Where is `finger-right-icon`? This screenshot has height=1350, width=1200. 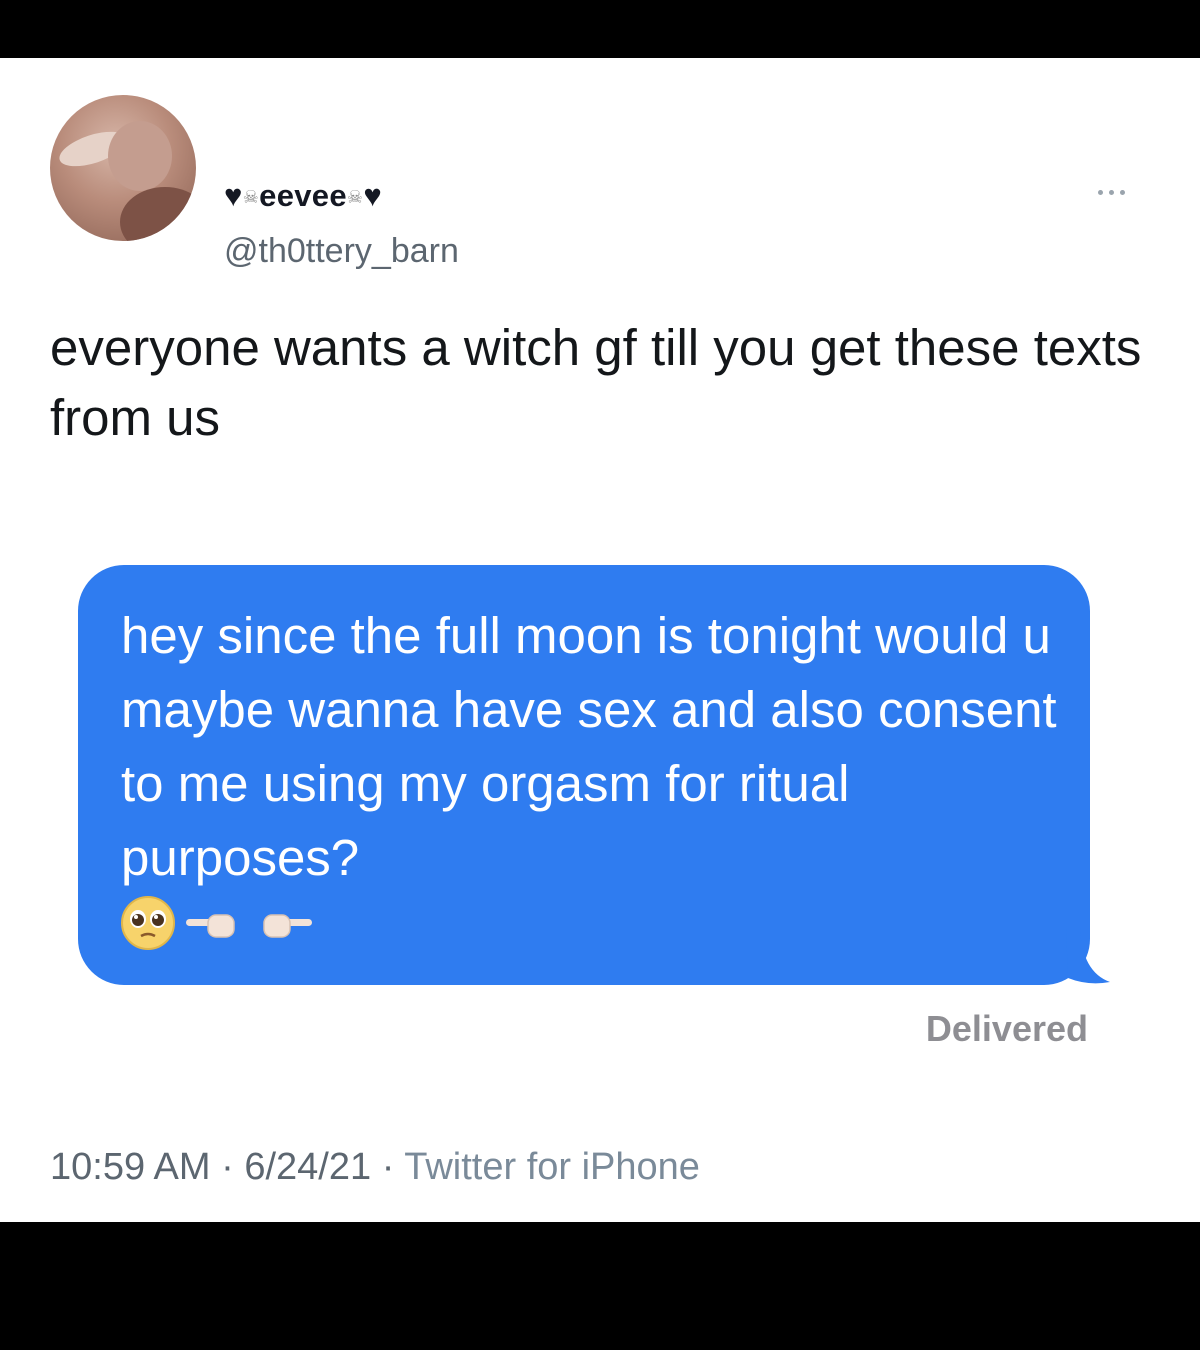
finger-right-icon is located at coordinates (287, 926).